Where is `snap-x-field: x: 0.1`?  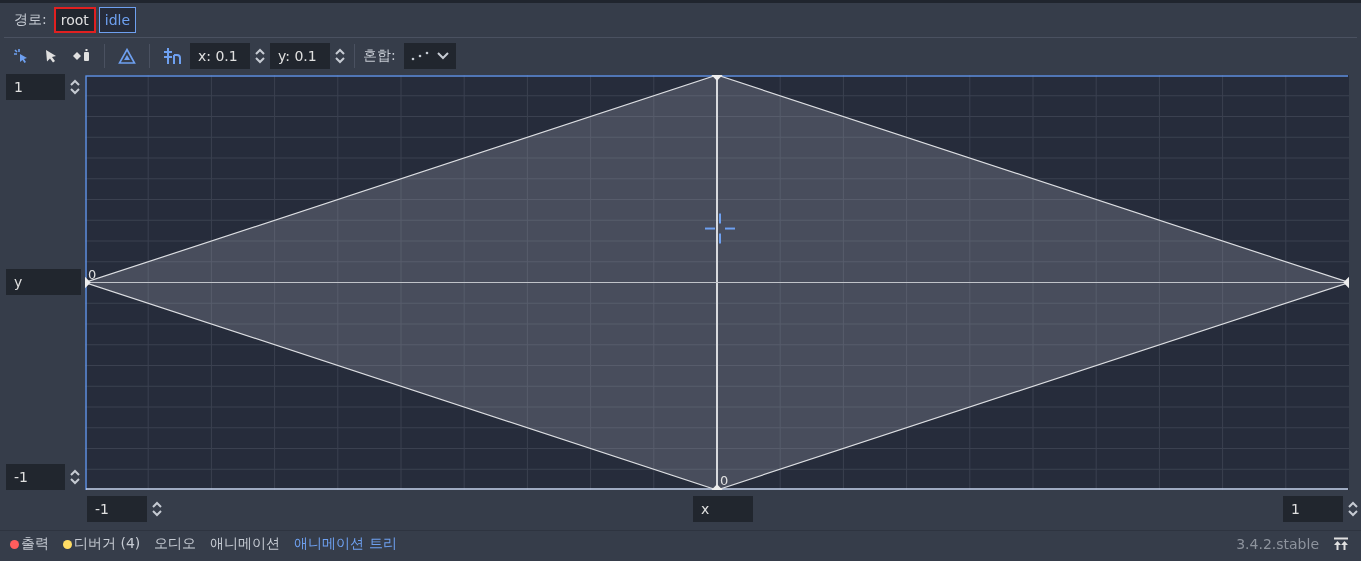 snap-x-field: x: 0.1 is located at coordinates (220, 56).